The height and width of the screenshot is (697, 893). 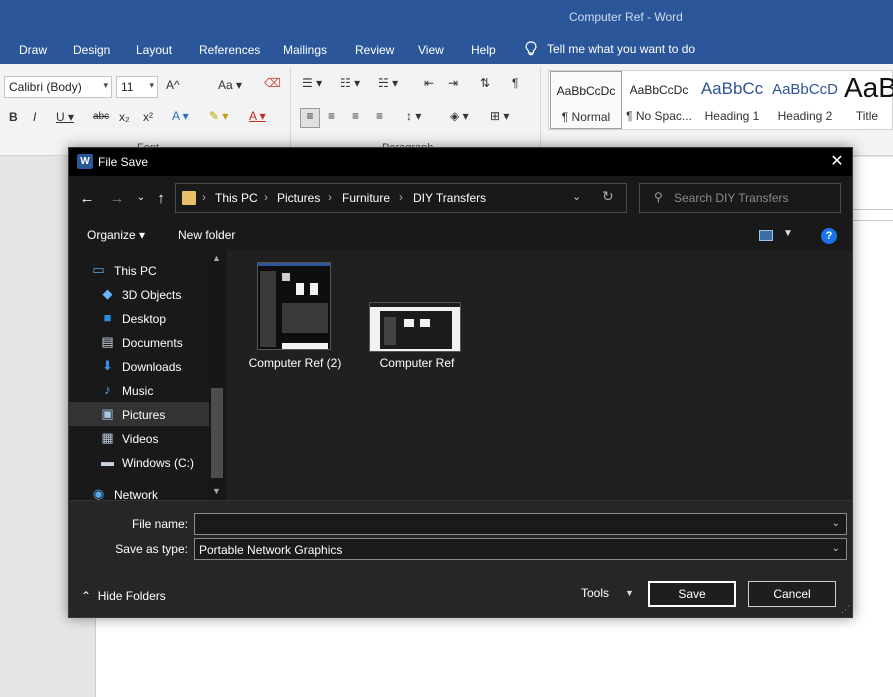 What do you see at coordinates (141, 197) in the screenshot?
I see `recent-locations-chevron-icon: ⌄` at bounding box center [141, 197].